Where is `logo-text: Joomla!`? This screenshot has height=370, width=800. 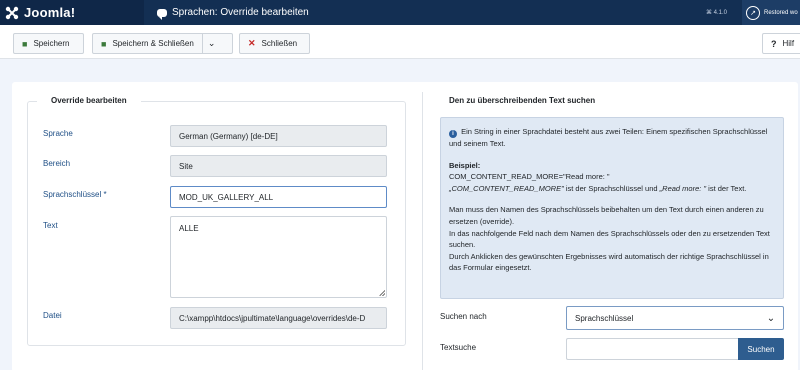 logo-text: Joomla! is located at coordinates (50, 12).